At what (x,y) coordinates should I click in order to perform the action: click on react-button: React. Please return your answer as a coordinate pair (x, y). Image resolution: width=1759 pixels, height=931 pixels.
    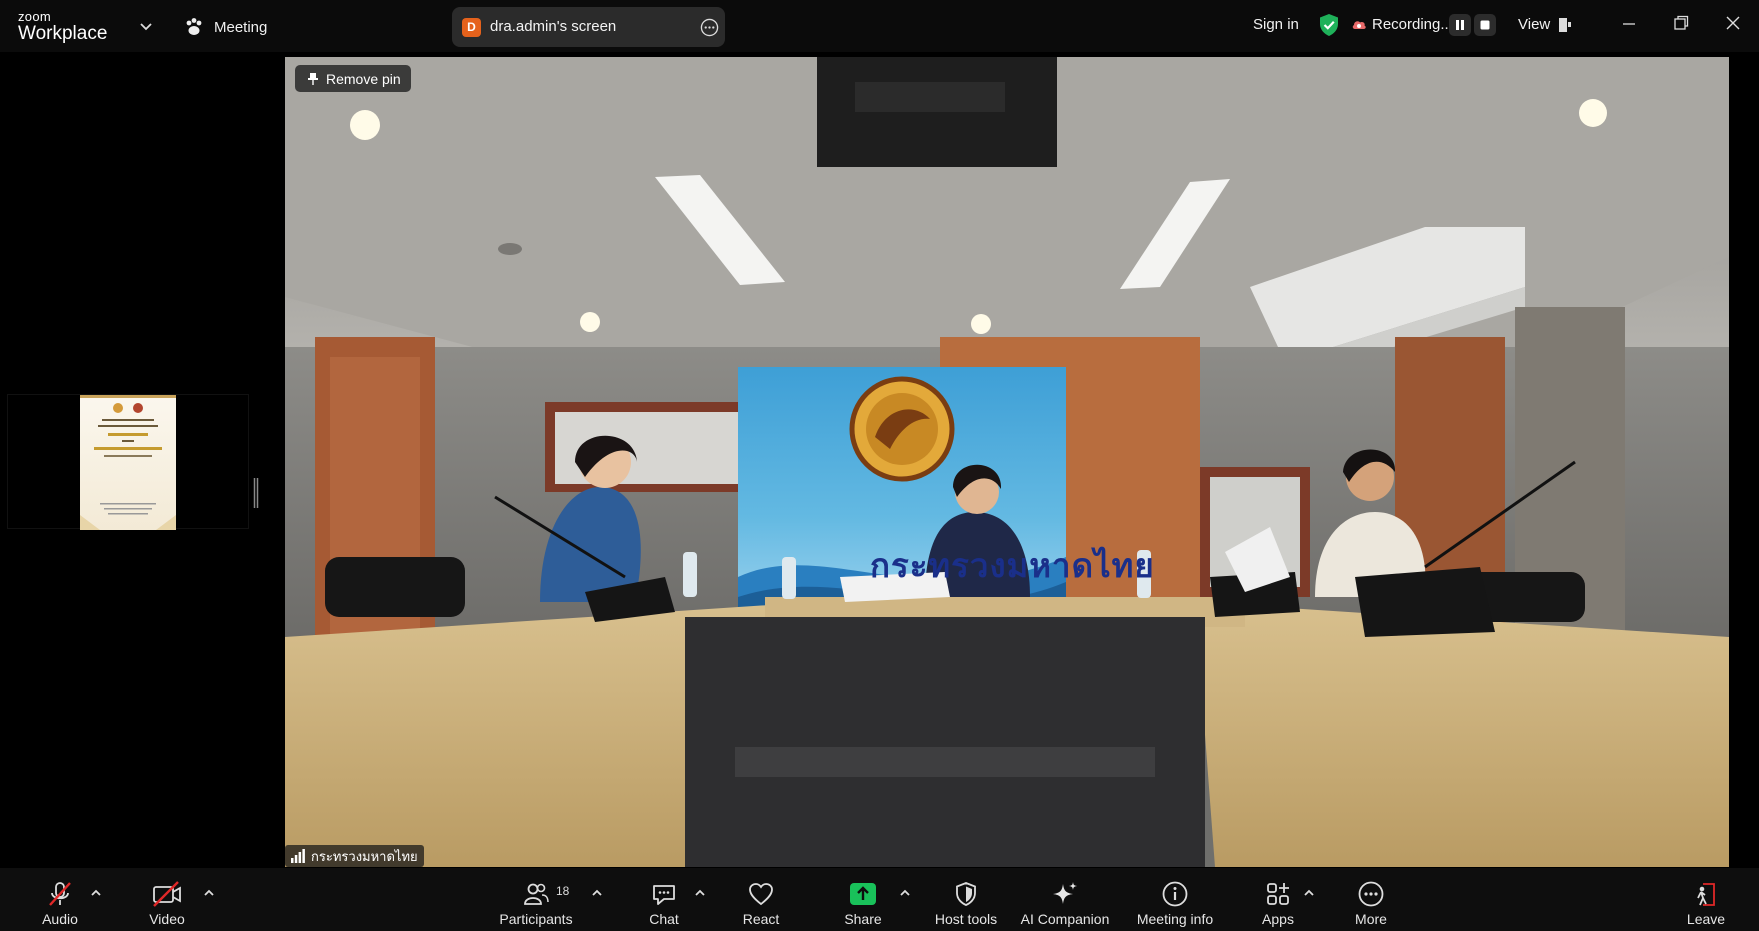
    Looking at the image, I should click on (761, 899).